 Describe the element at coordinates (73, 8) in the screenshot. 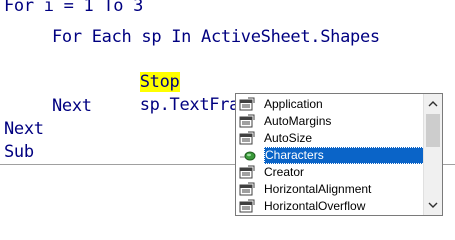

I see `code-line-for: For i = 1 To 3` at that location.